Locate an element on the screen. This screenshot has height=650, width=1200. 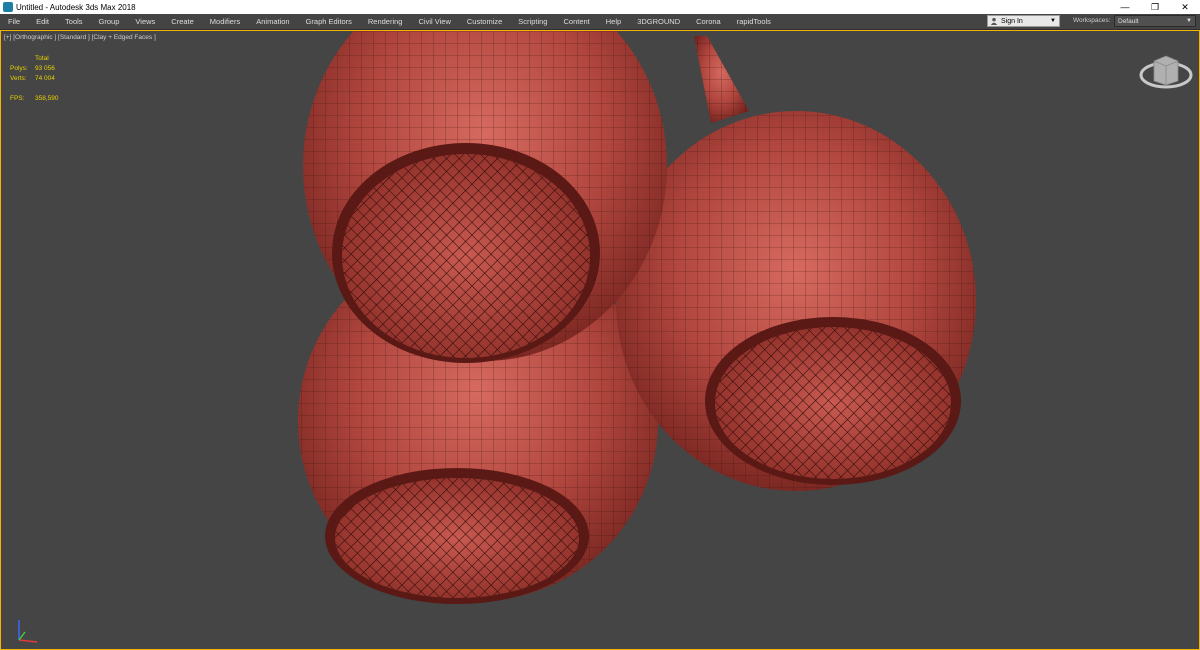
menu-content: Content is located at coordinates (576, 21).